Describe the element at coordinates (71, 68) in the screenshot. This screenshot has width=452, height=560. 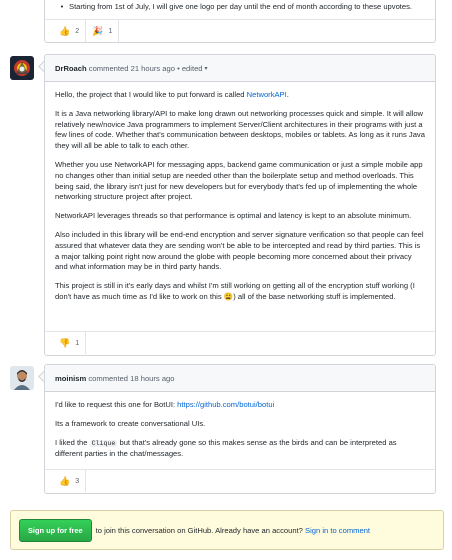
I see `comment-author: DrRoach` at that location.